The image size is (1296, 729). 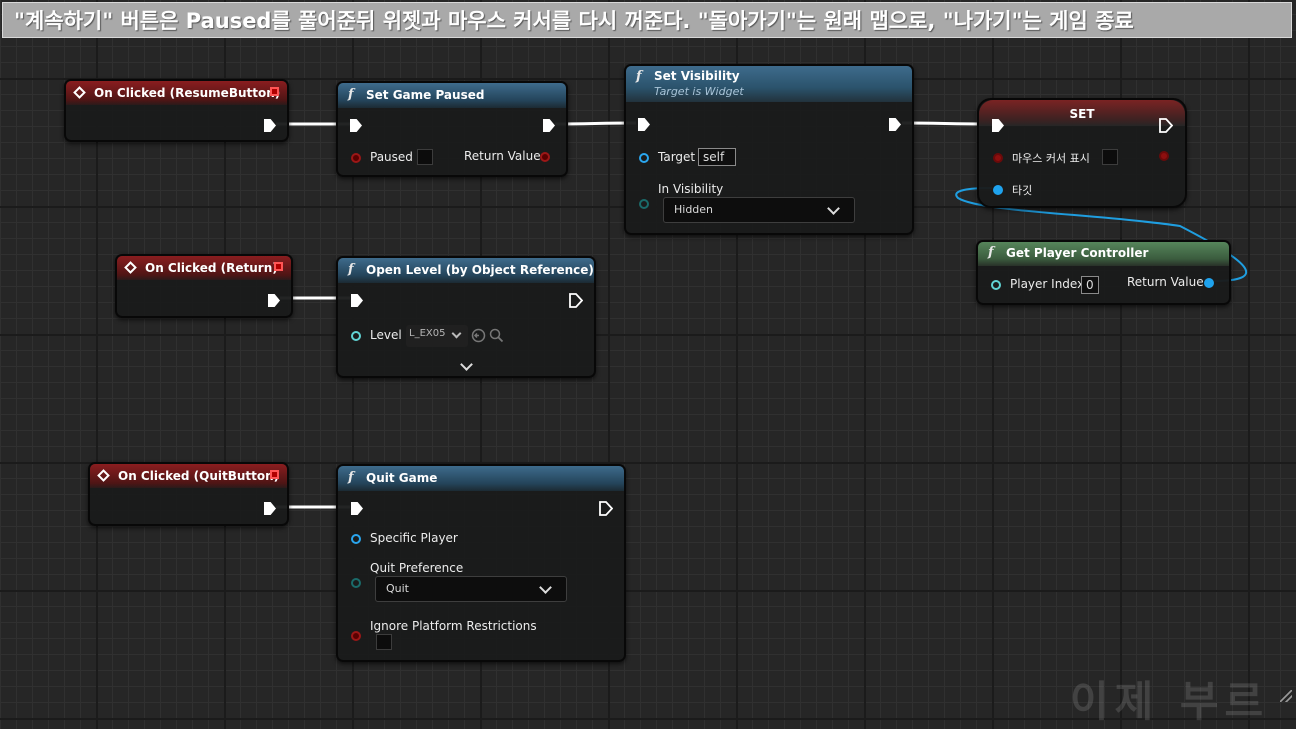 What do you see at coordinates (1022, 190) in the screenshot?
I see `target-label: 타깃` at bounding box center [1022, 190].